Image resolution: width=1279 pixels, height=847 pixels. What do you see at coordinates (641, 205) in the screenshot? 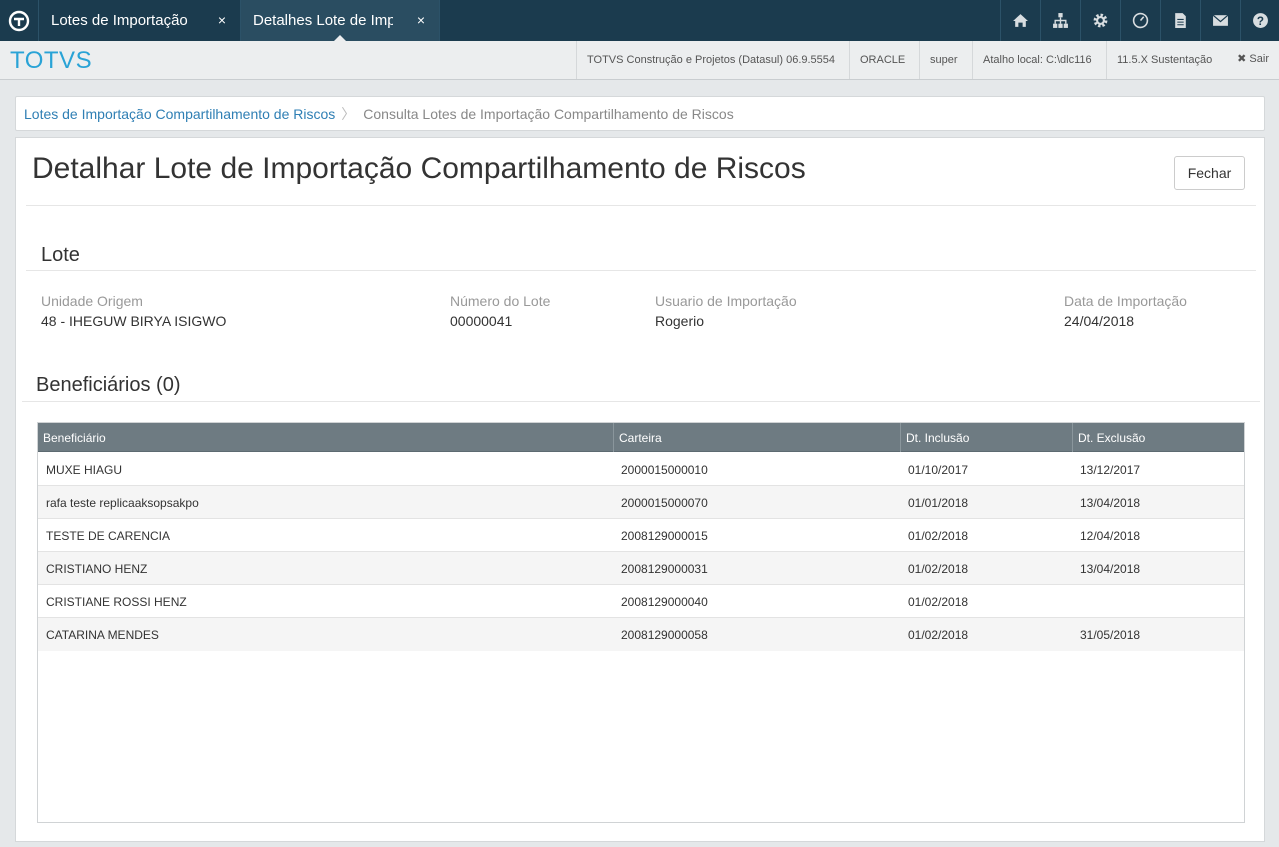
I see `title-divider` at bounding box center [641, 205].